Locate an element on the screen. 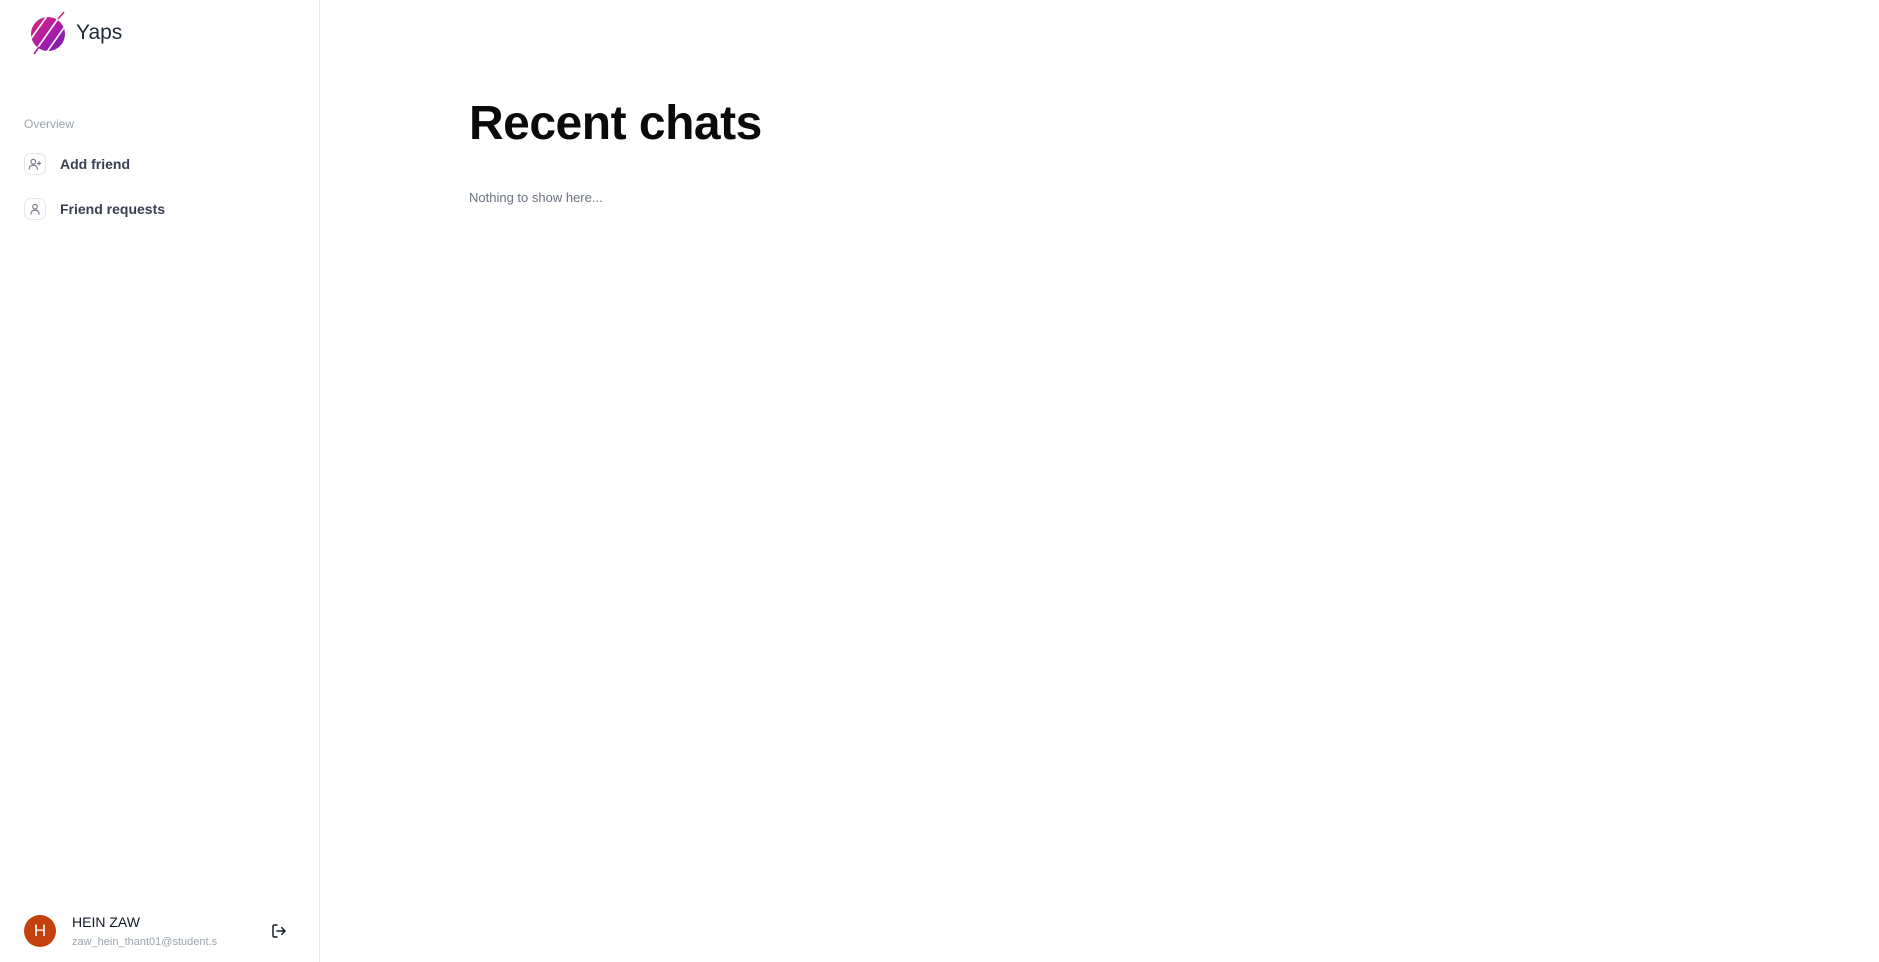  logout-icon is located at coordinates (279, 931).